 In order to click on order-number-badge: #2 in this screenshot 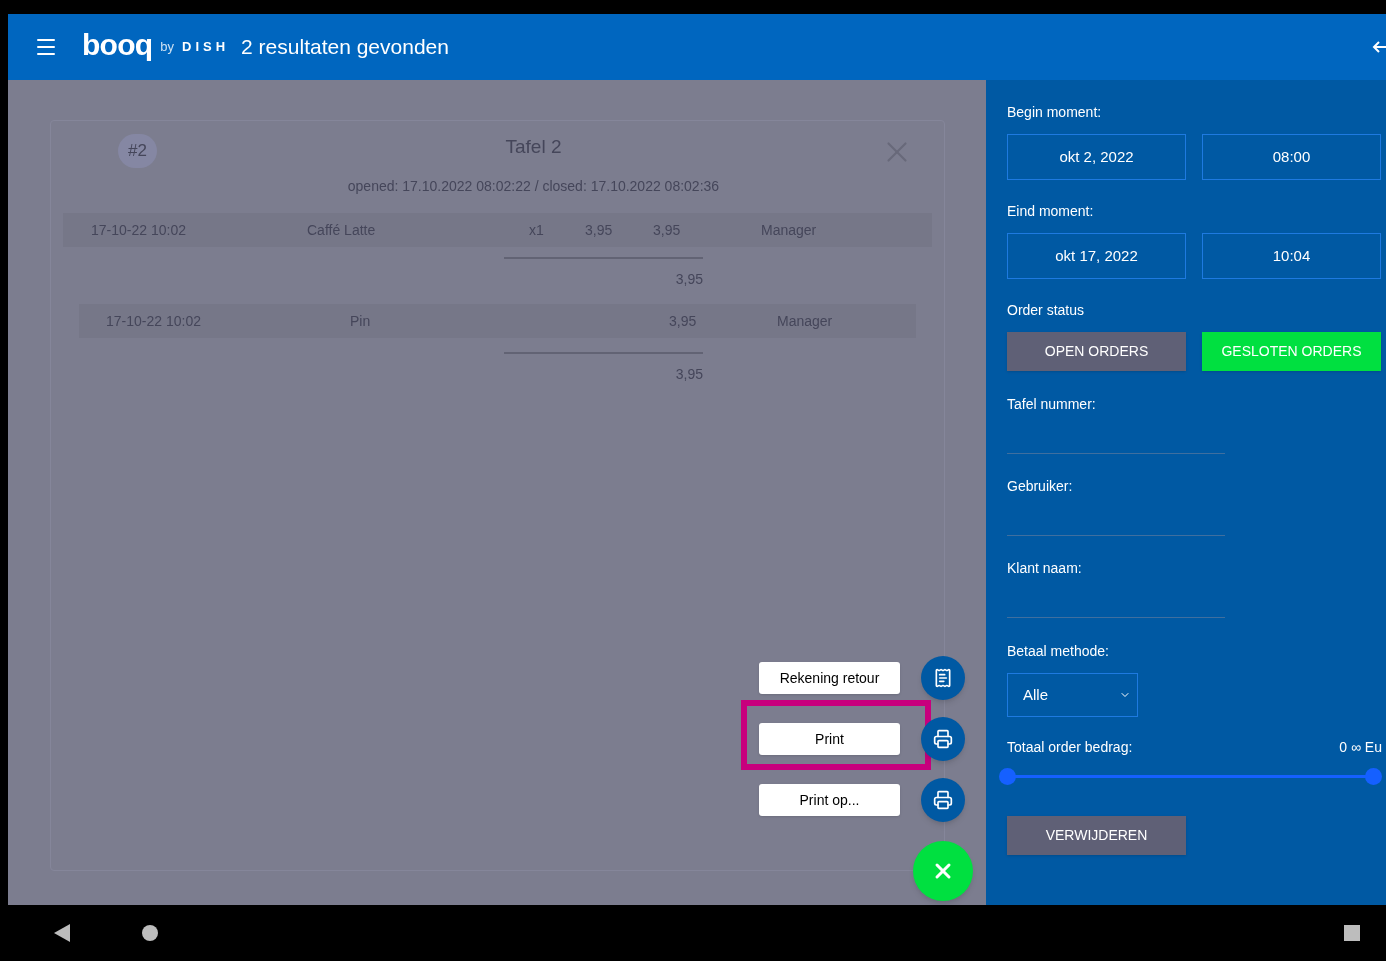, I will do `click(137, 151)`.